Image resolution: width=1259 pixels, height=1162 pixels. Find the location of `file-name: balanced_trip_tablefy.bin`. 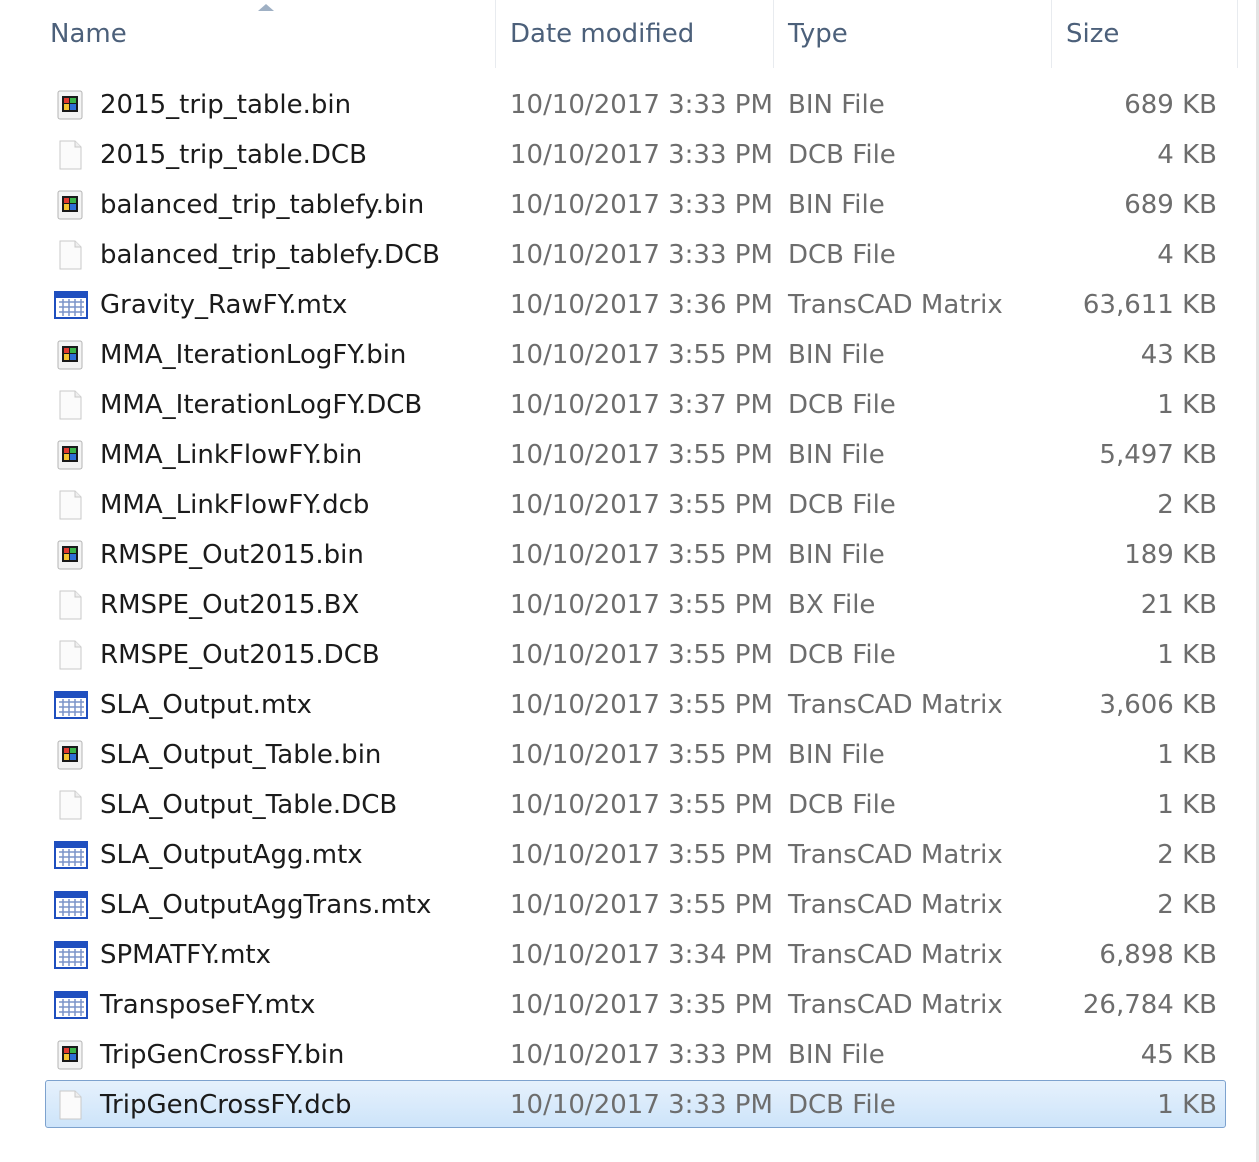

file-name: balanced_trip_tablefy.bin is located at coordinates (262, 205).